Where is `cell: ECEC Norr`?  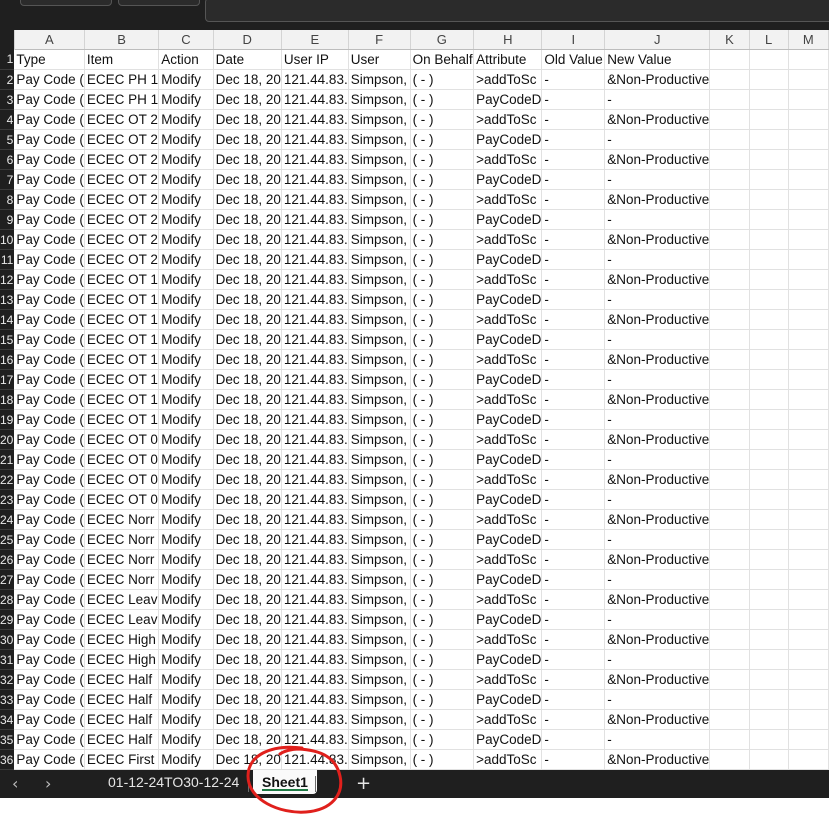 cell: ECEC Norr is located at coordinates (122, 579).